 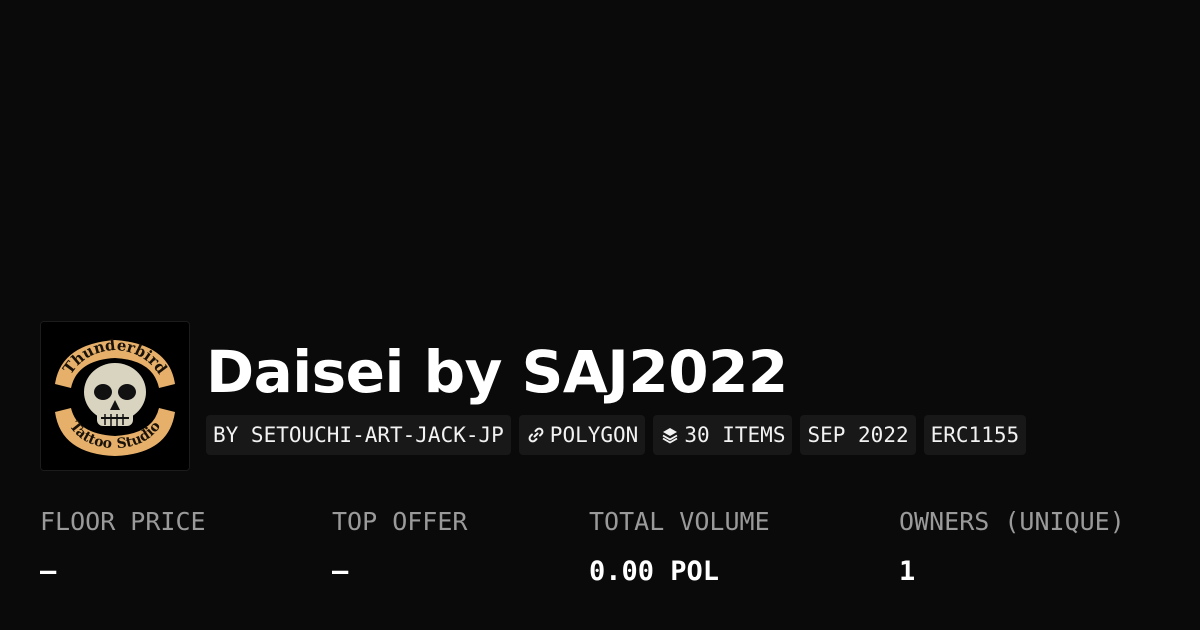 I want to click on stat-total-volume: TOTAL VOLUME 0.00 POL, so click(x=679, y=547).